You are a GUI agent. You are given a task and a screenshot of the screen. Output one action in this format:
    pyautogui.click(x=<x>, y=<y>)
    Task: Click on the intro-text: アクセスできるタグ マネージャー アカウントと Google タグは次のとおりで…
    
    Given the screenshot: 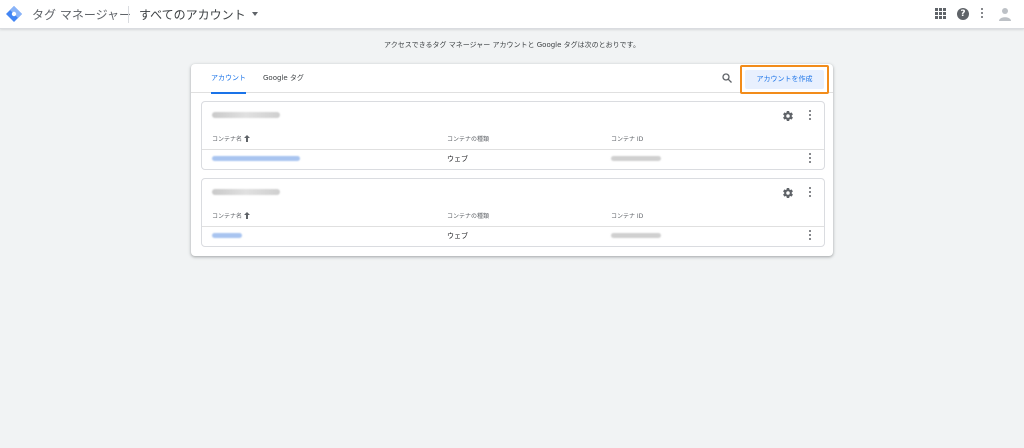 What is the action you would take?
    pyautogui.click(x=512, y=45)
    